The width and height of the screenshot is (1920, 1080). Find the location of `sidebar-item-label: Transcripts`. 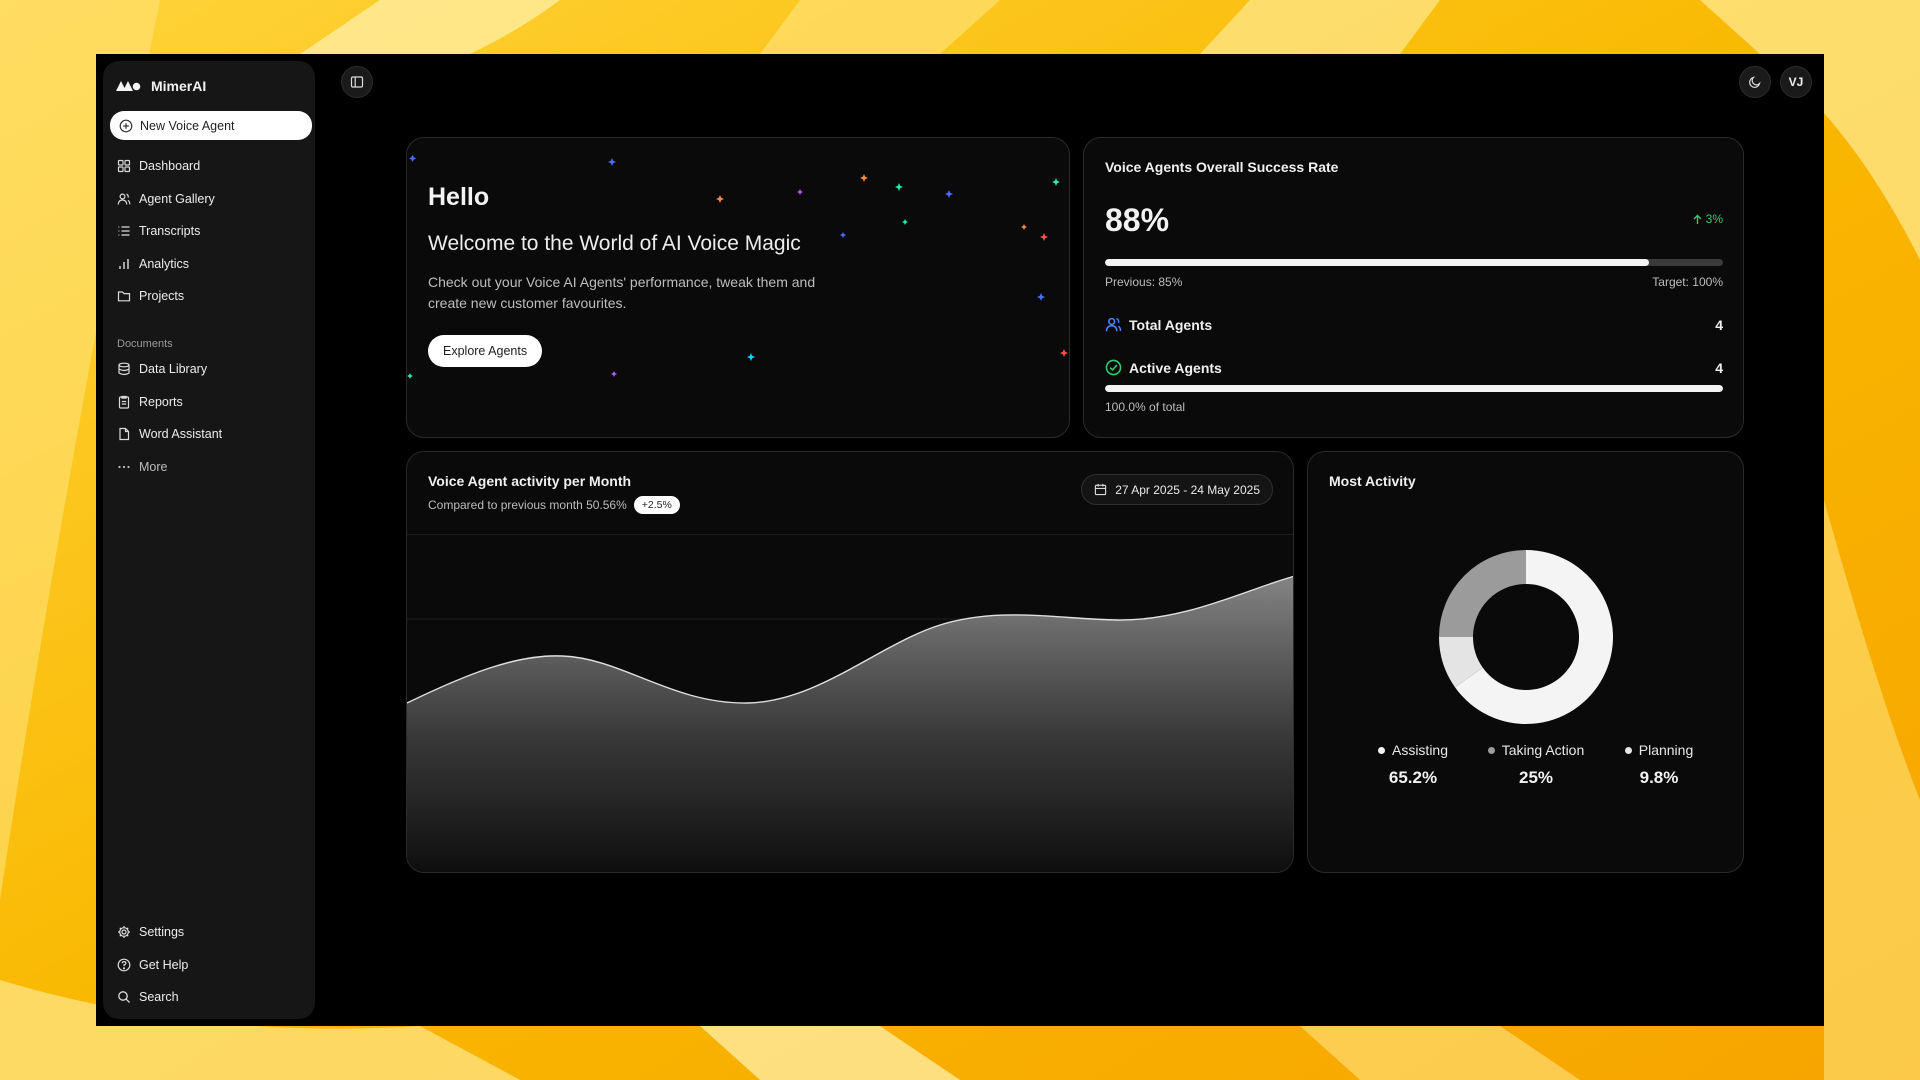

sidebar-item-label: Transcripts is located at coordinates (170, 231).